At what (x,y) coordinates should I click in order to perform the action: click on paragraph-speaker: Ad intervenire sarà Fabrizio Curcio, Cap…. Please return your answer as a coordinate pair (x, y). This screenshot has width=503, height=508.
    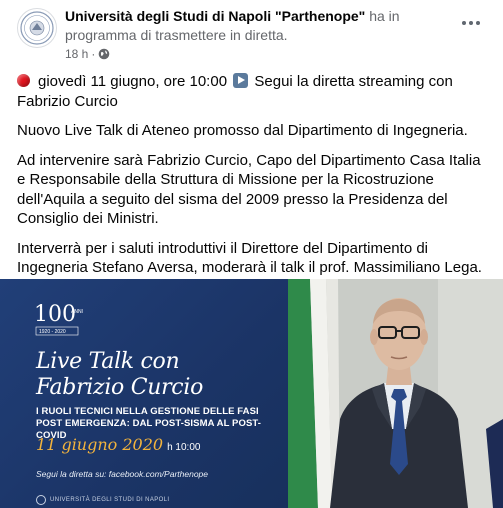
    Looking at the image, I should click on (249, 189).